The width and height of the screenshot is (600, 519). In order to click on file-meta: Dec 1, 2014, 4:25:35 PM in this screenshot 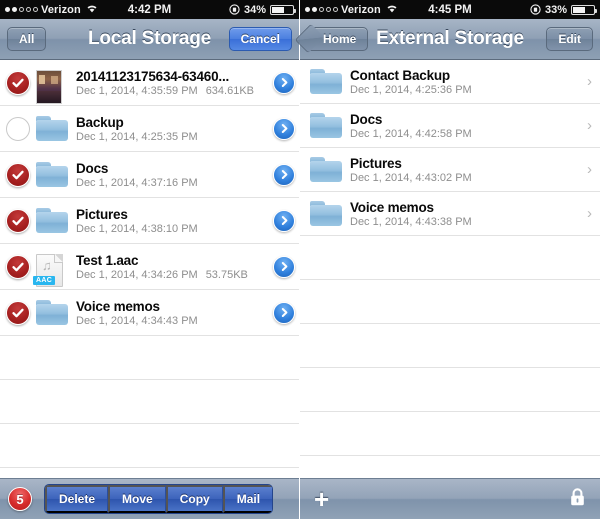, I will do `click(172, 137)`.